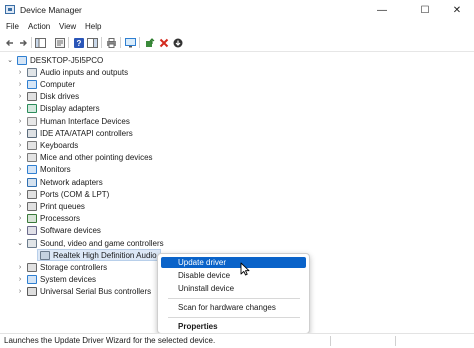  Describe the element at coordinates (32, 243) in the screenshot. I see `sound-icon` at that location.